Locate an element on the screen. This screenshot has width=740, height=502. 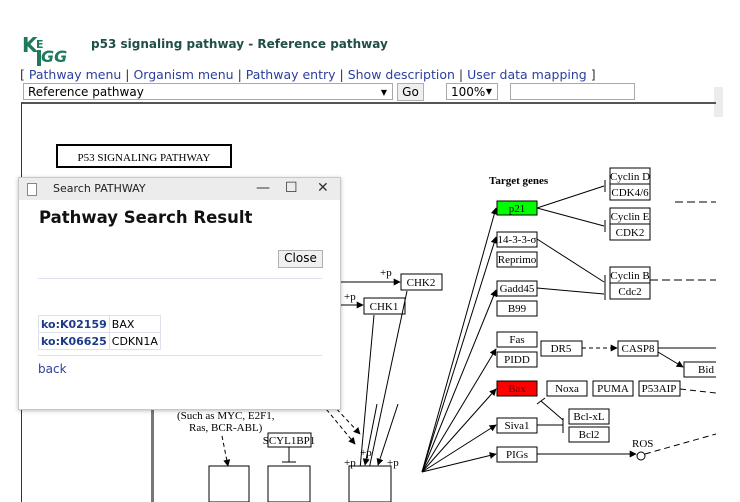
dialog-titlebar: Search PATHWAY — ☐ ✕ is located at coordinates (179, 189).